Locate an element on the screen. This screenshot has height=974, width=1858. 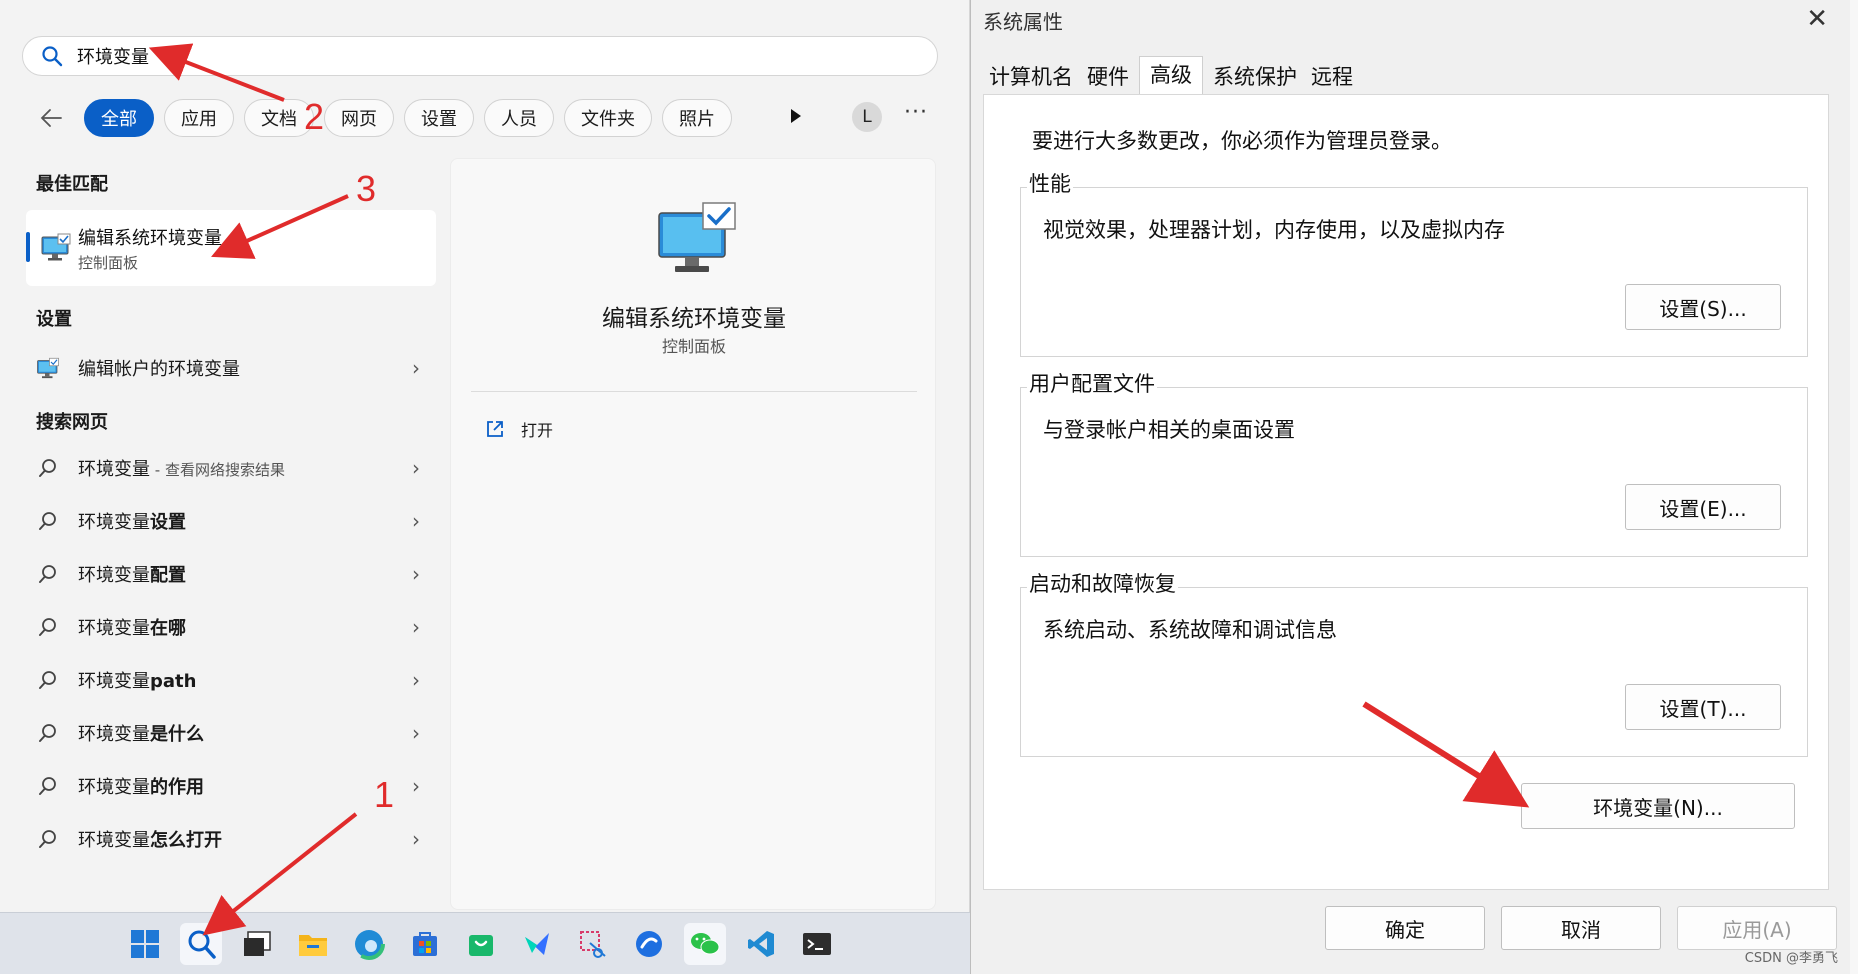
web-search-result: 环境变量 - 查看网络搜索结果 › is located at coordinates (228, 468).